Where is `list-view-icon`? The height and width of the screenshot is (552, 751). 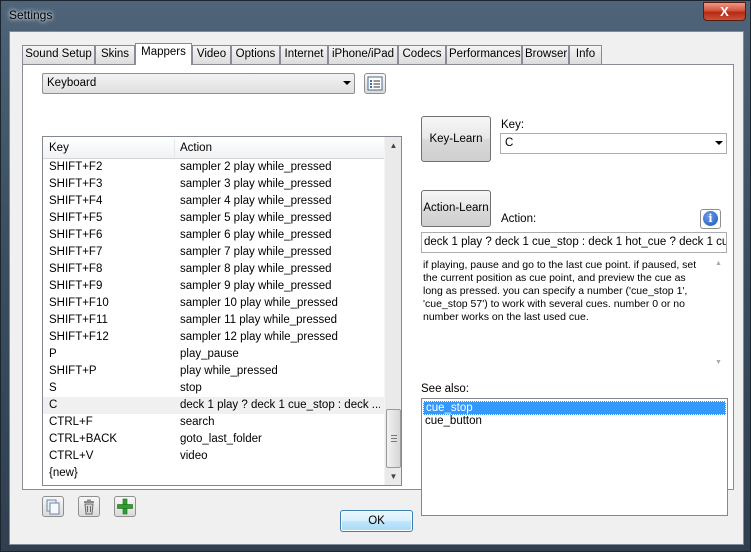 list-view-icon is located at coordinates (375, 83).